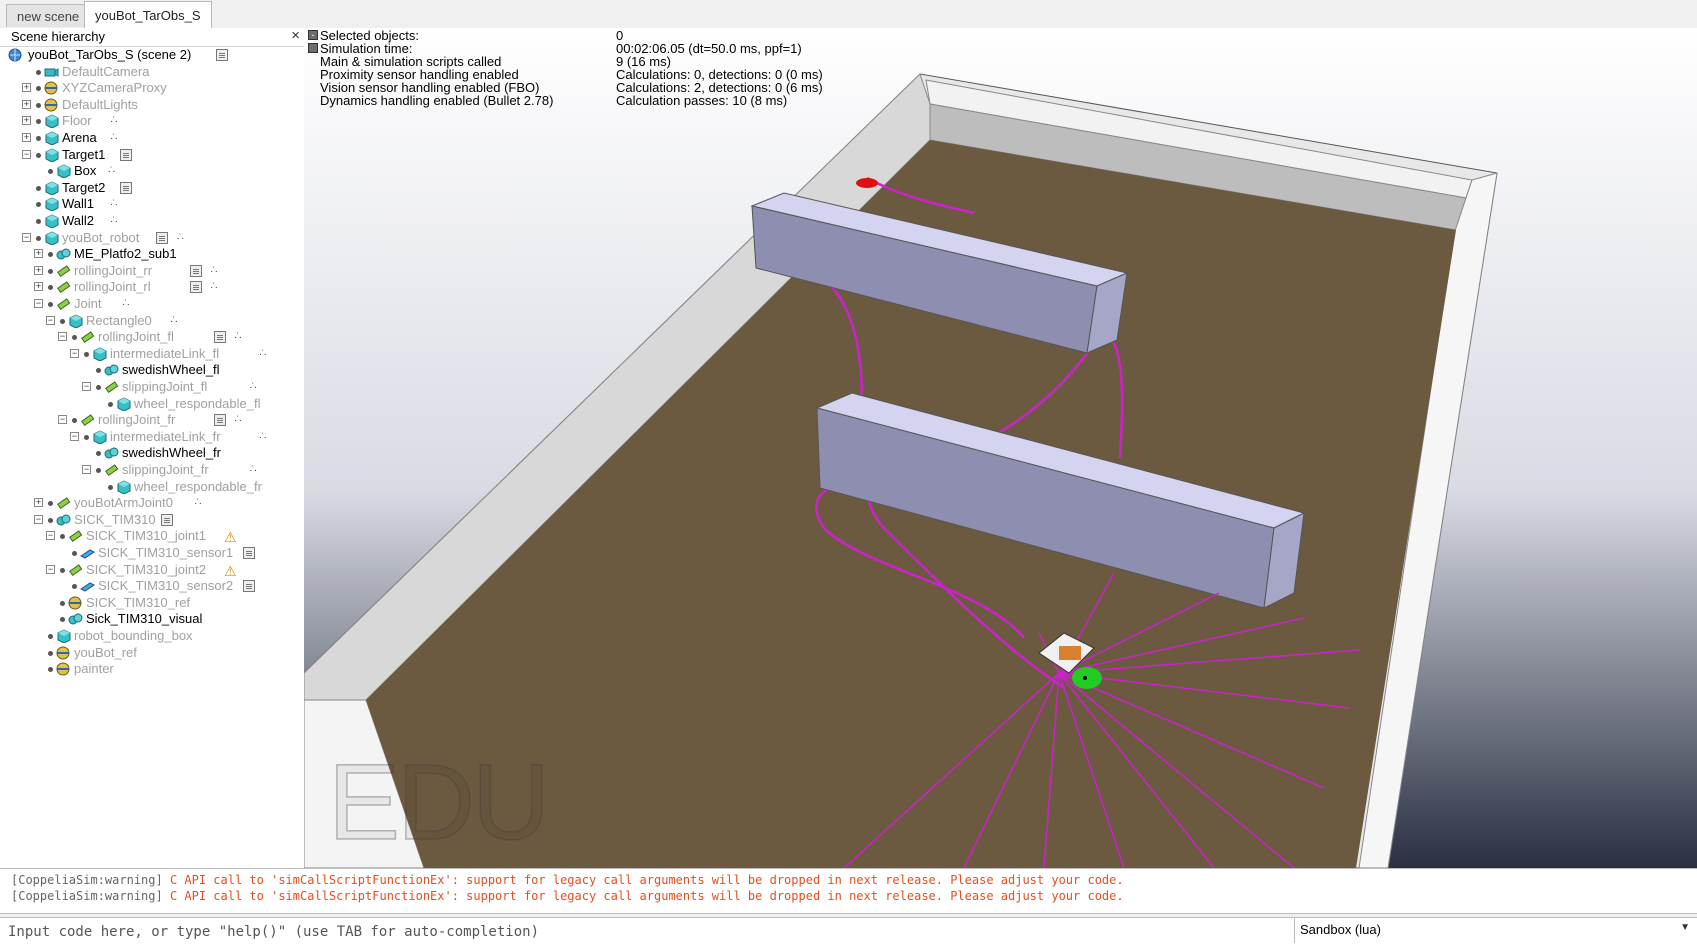 The width and height of the screenshot is (1697, 944). What do you see at coordinates (152, 304) in the screenshot?
I see `tree-item: − Joint ·˙·` at bounding box center [152, 304].